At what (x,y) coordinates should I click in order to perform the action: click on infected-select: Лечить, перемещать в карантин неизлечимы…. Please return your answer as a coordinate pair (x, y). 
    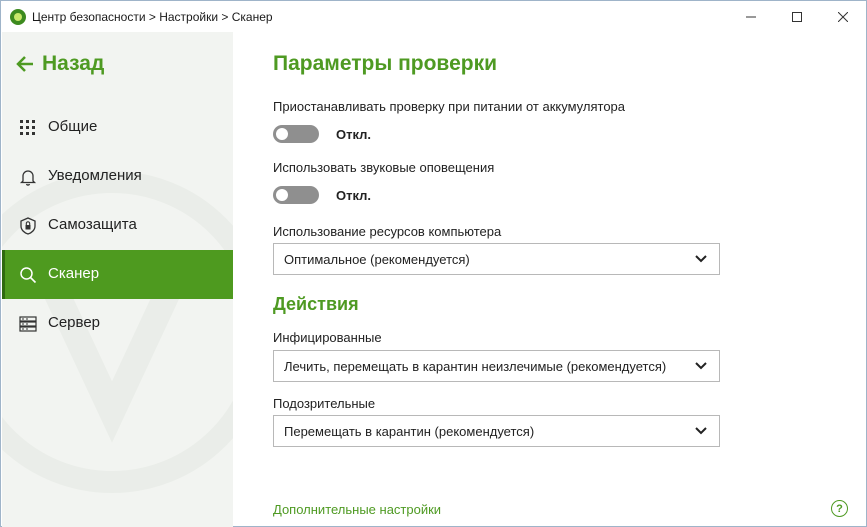
    Looking at the image, I should click on (496, 366).